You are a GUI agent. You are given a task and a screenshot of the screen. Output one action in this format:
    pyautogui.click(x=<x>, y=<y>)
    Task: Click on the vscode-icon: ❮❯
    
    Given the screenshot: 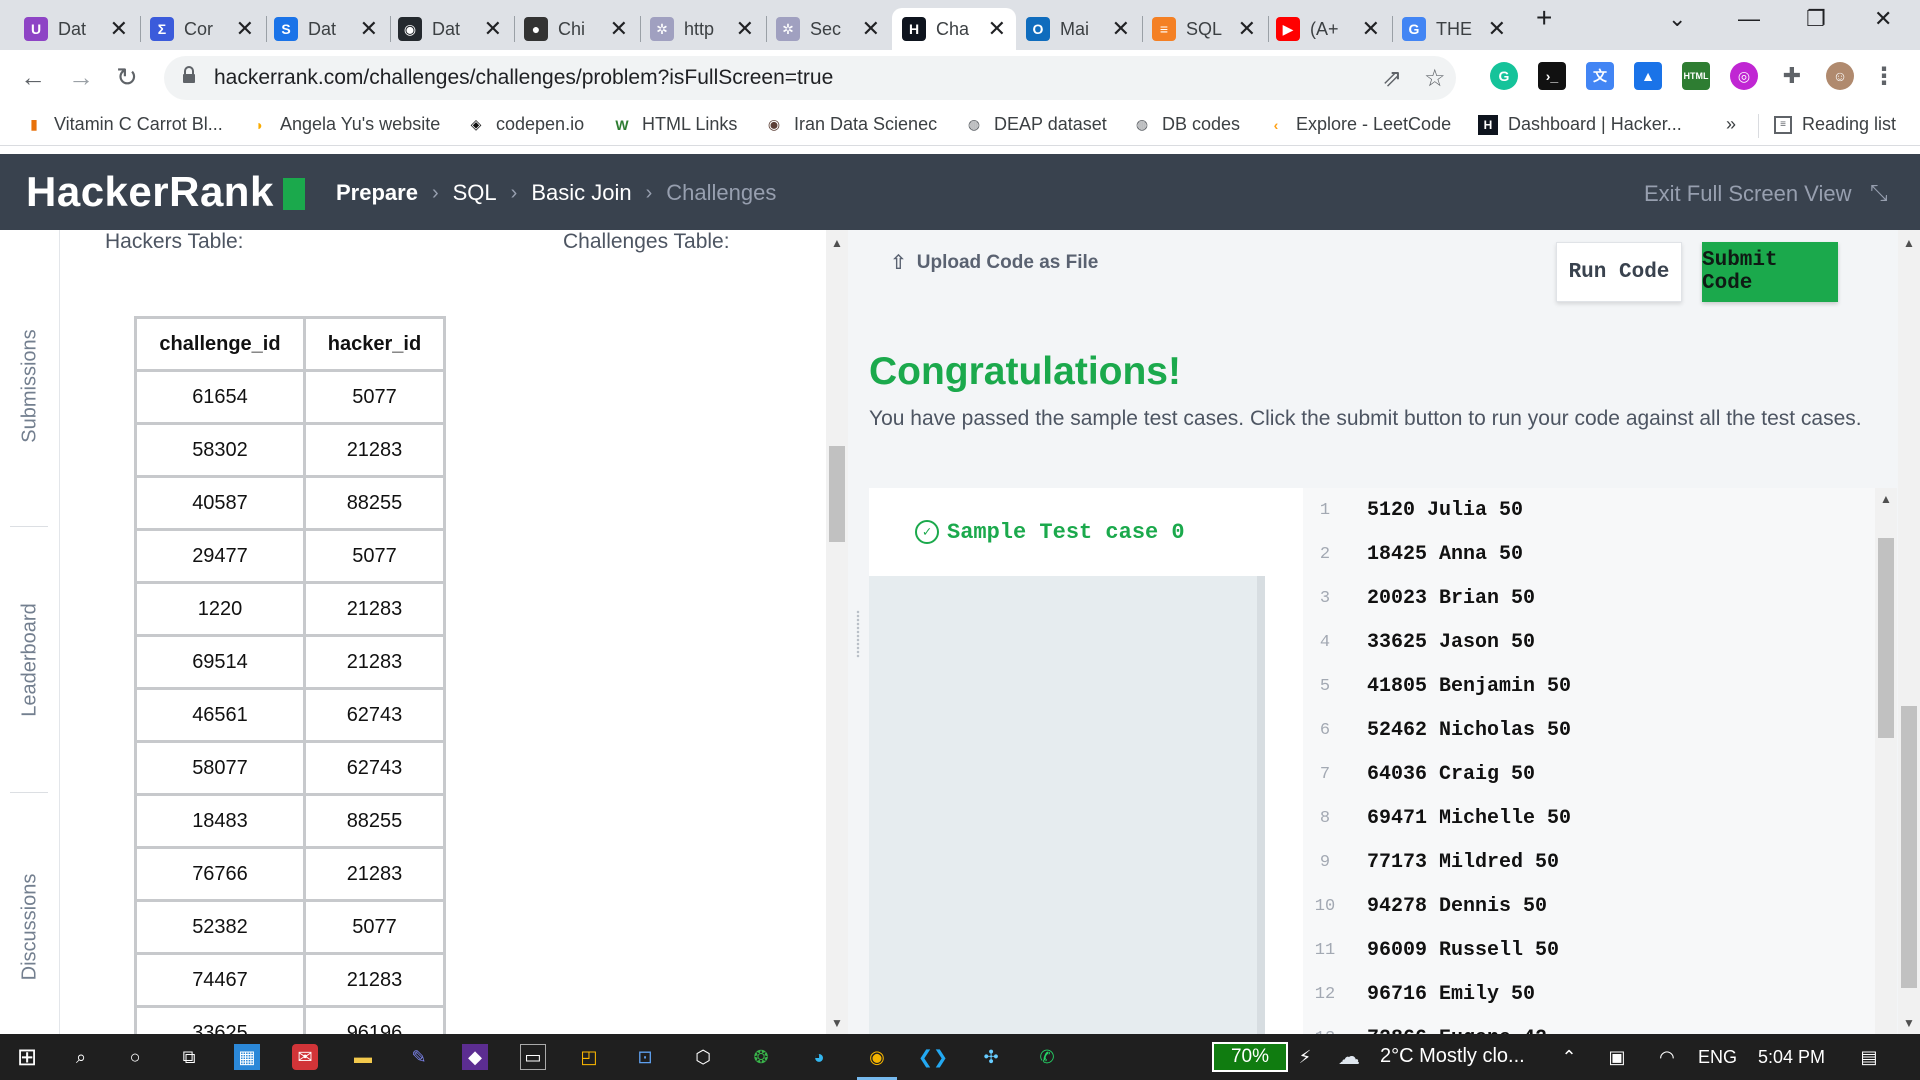 What is the action you would take?
    pyautogui.click(x=933, y=1057)
    